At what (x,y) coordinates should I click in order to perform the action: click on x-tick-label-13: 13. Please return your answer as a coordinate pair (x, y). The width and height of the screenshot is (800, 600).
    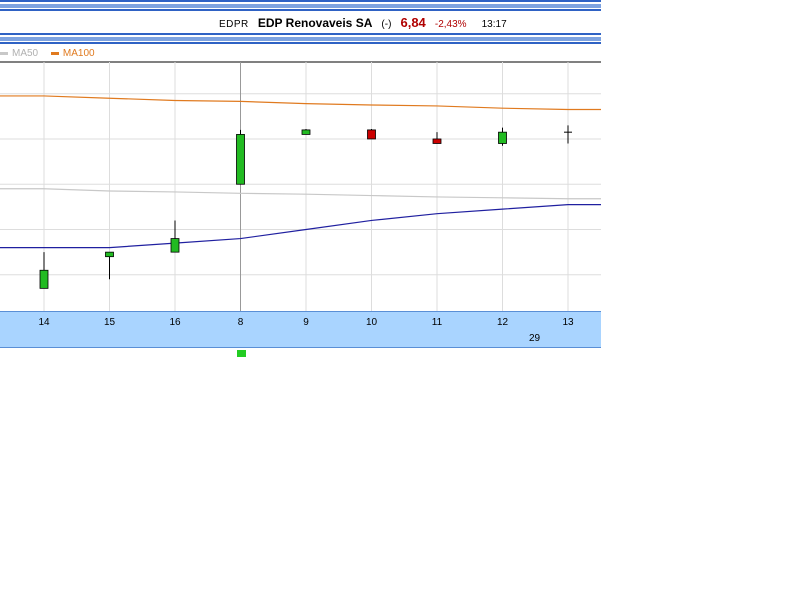
    Looking at the image, I should click on (568, 322).